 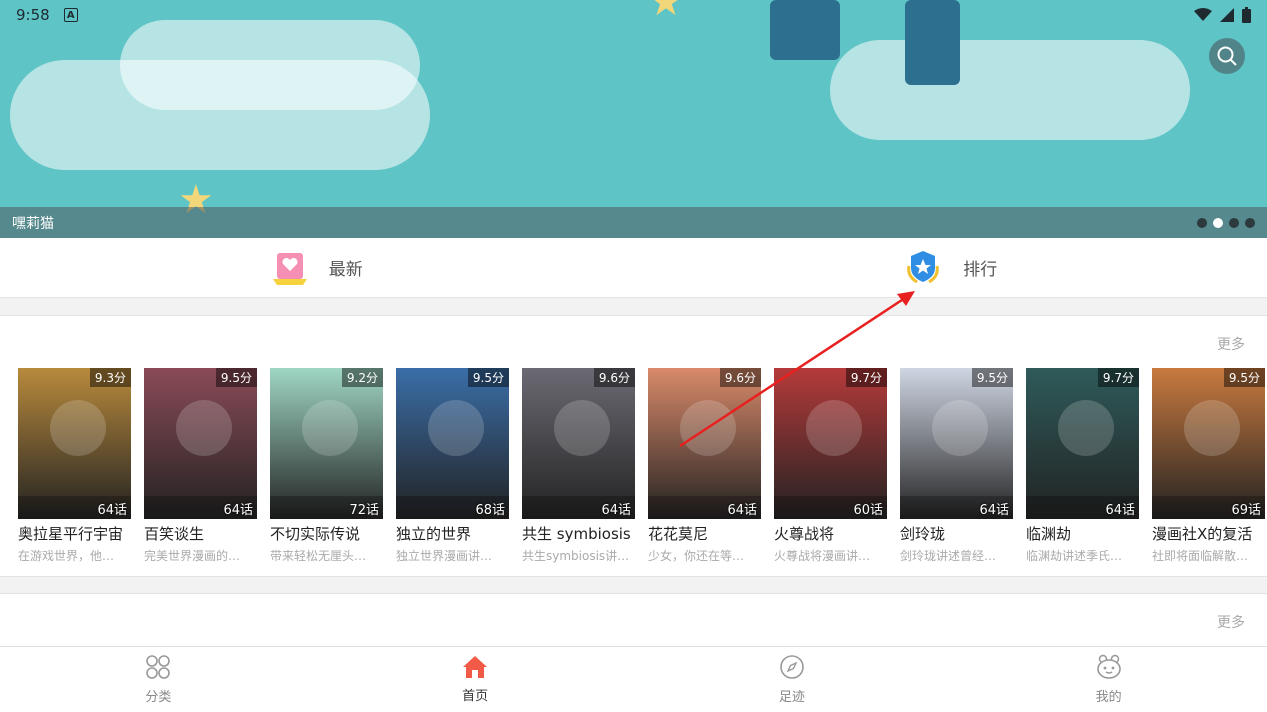 I want to click on comic-cover: 9.5分 69话, so click(x=1208, y=443).